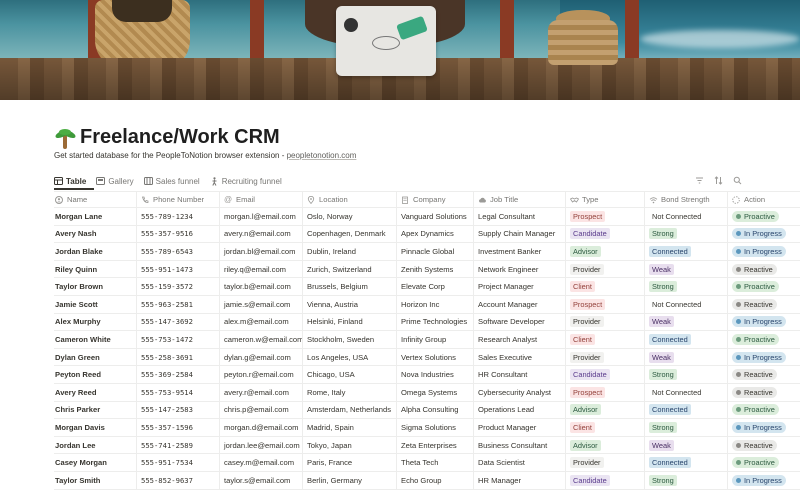  I want to click on email-cell: chris.p@email.com, so click(261, 410).